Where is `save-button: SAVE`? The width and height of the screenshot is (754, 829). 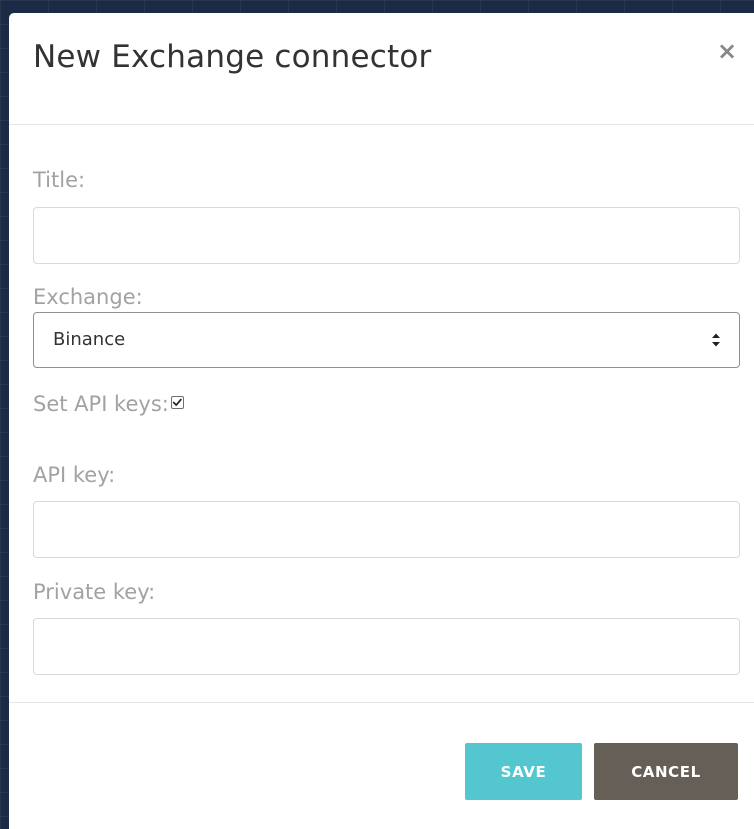
save-button: SAVE is located at coordinates (523, 771).